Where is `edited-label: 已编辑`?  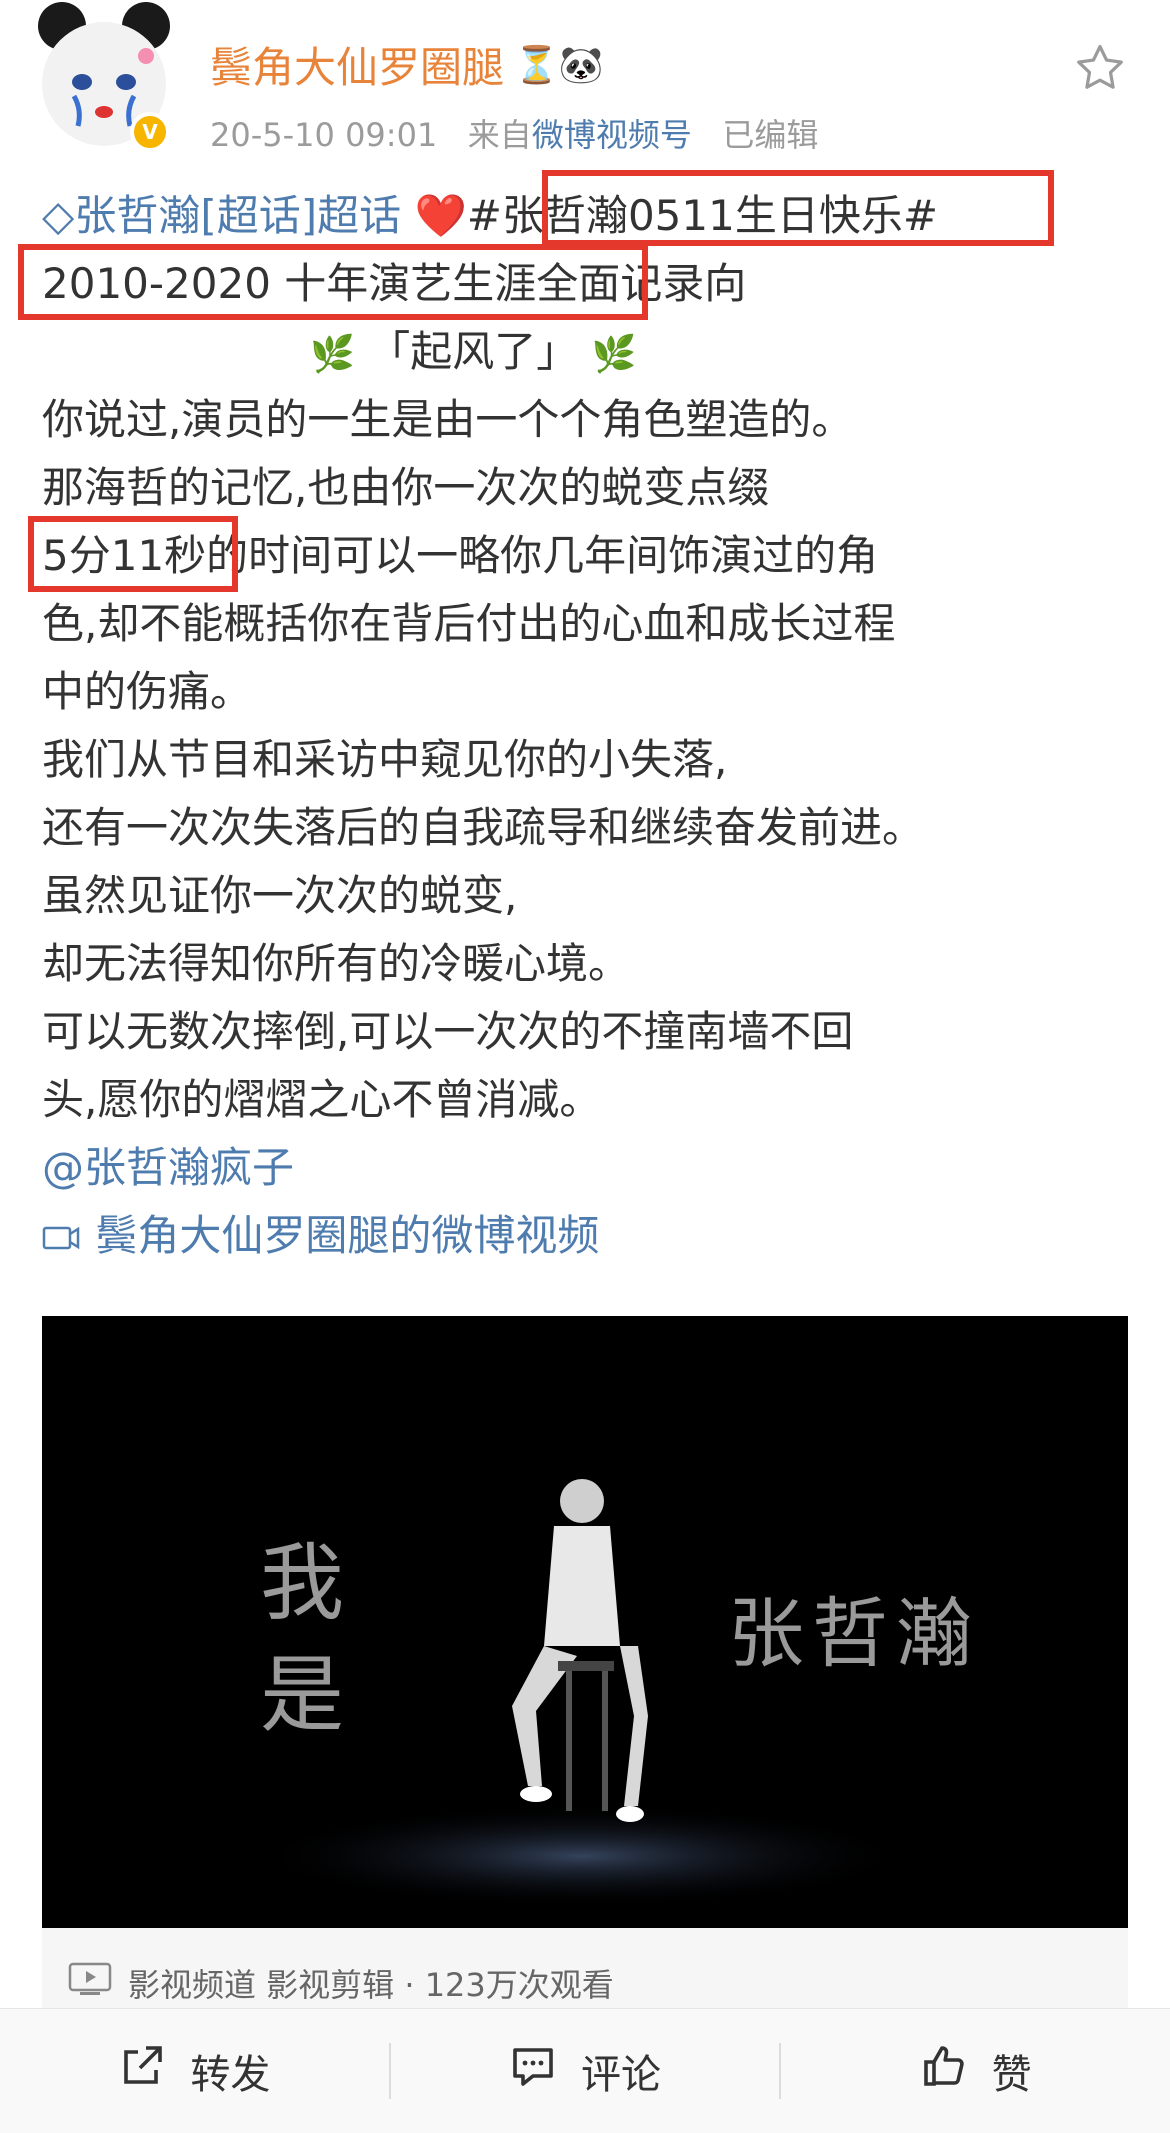 edited-label: 已编辑 is located at coordinates (770, 135).